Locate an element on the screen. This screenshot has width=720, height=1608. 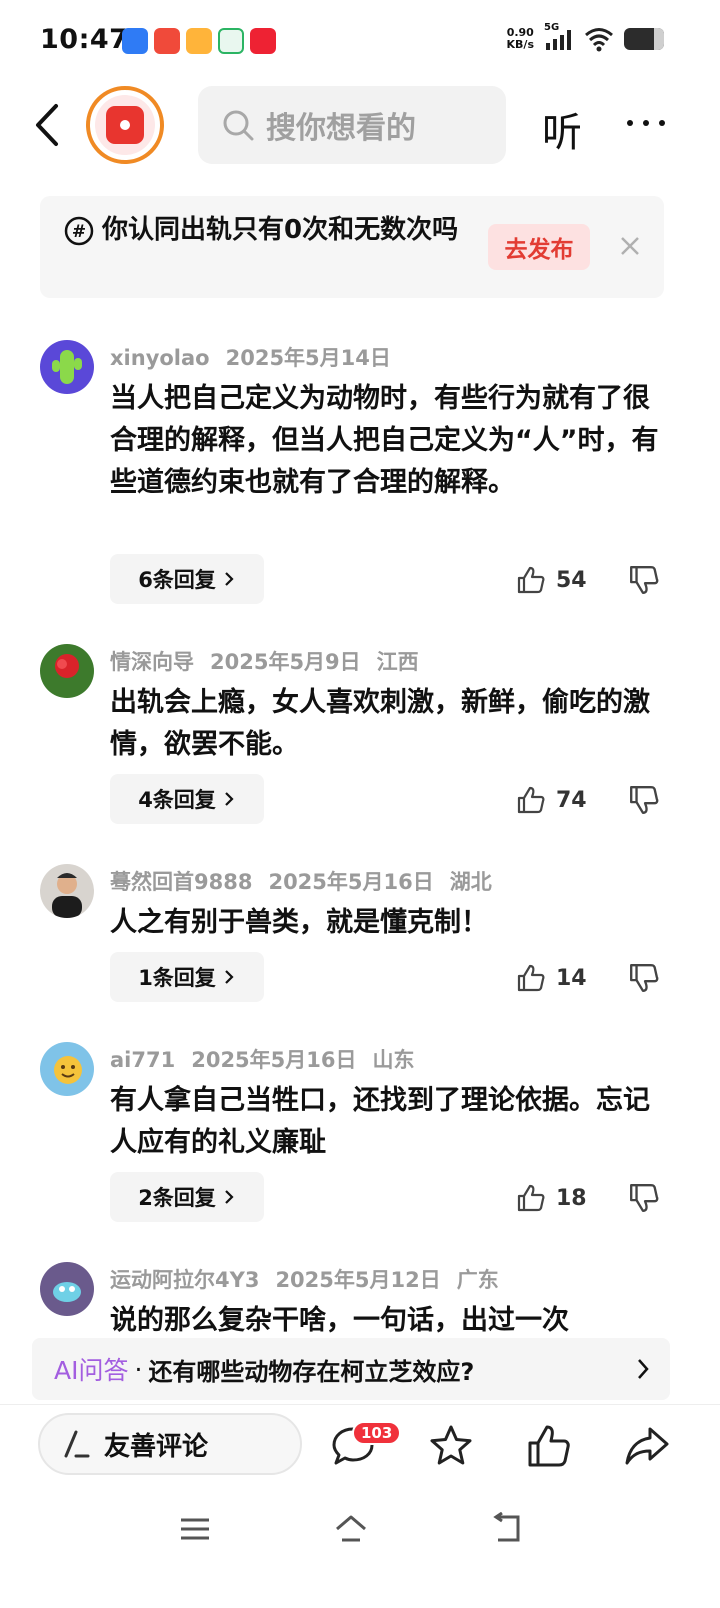
like-button: 14 is located at coordinates (561, 978).